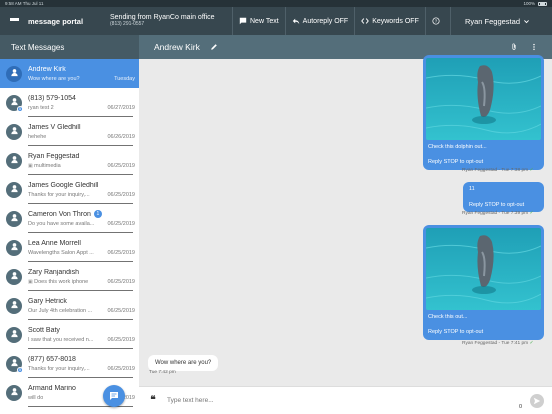 This screenshot has height=414, width=552. I want to click on conversation-name-row: James V Gledhill, so click(81, 127).